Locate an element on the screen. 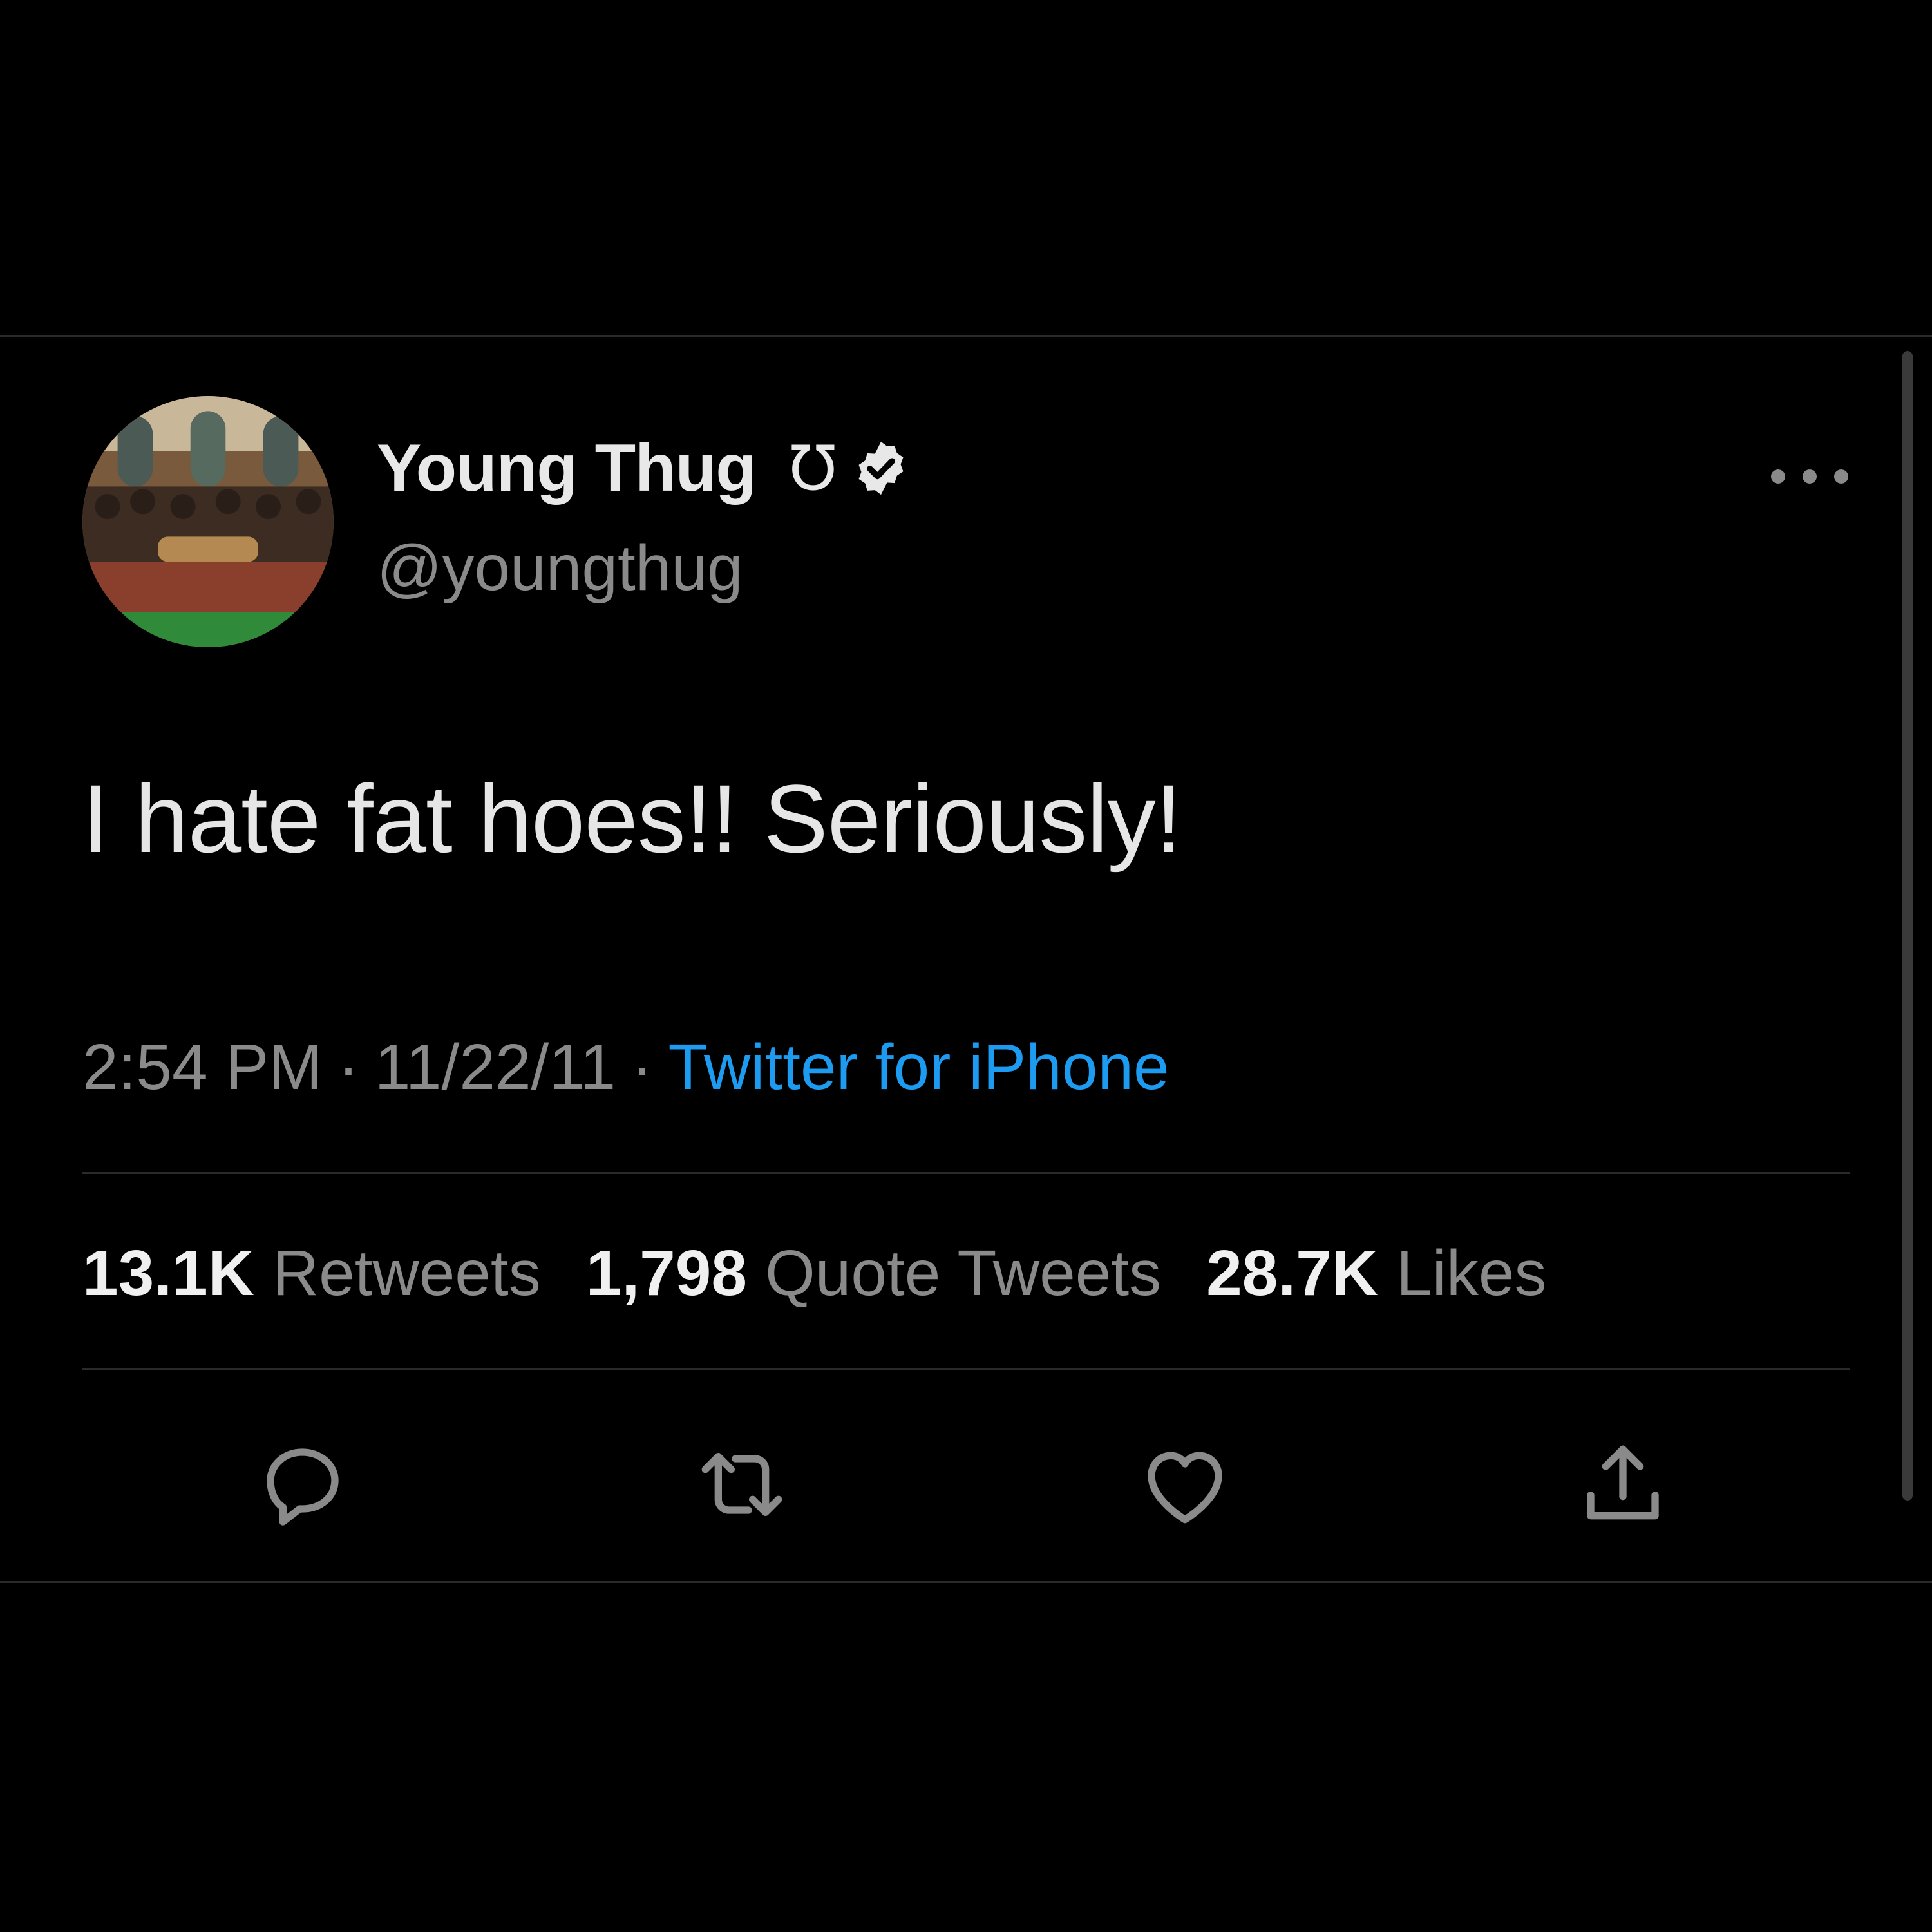 Image resolution: width=1932 pixels, height=1932 pixels. top-divider is located at coordinates (966, 336).